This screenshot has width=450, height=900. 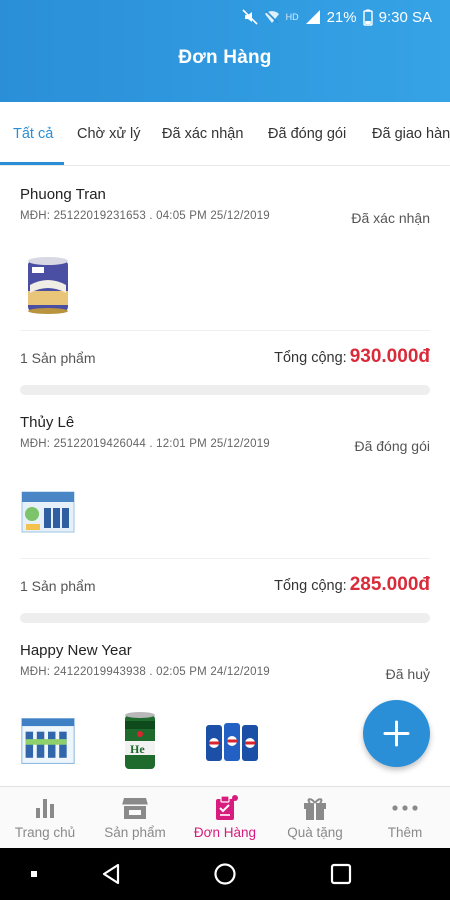 What do you see at coordinates (341, 874) in the screenshot?
I see `recents-icon` at bounding box center [341, 874].